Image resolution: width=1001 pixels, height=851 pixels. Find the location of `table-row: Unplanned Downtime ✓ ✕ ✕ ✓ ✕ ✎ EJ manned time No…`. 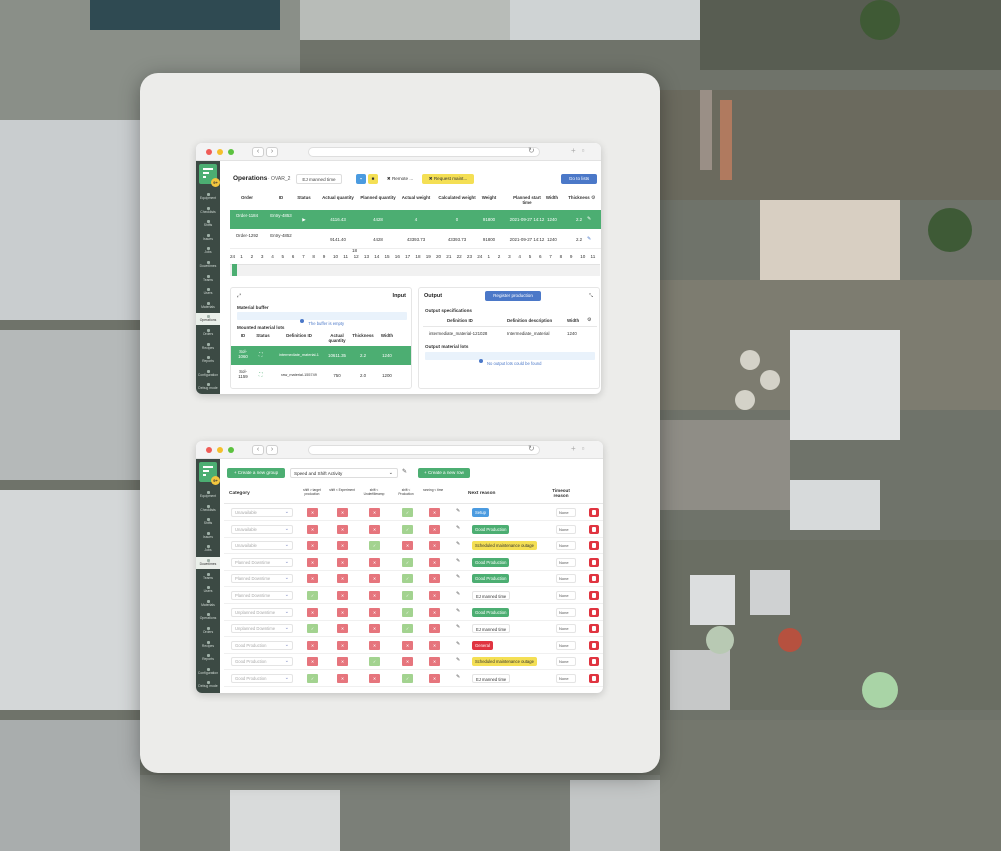

table-row: Unplanned Downtime ✓ ✕ ✕ ✓ ✕ ✎ EJ manned time No… is located at coordinates (413, 629).